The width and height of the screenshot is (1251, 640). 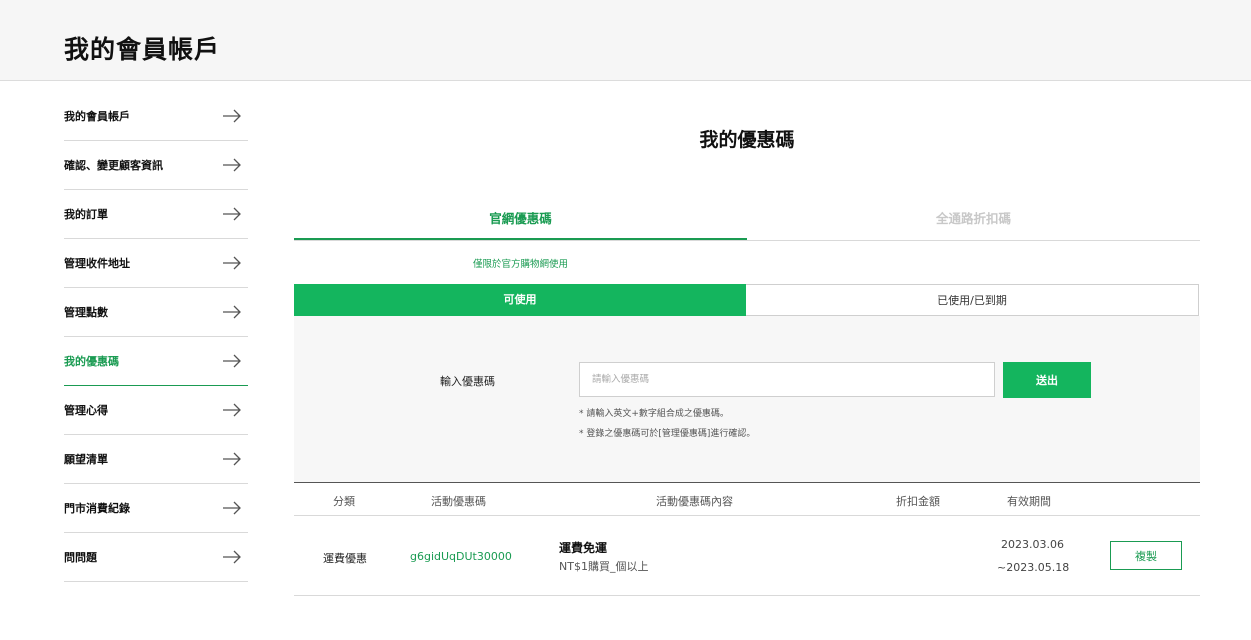 What do you see at coordinates (1033, 567) in the screenshot?
I see `coupon-date-end: ~2023.05.18` at bounding box center [1033, 567].